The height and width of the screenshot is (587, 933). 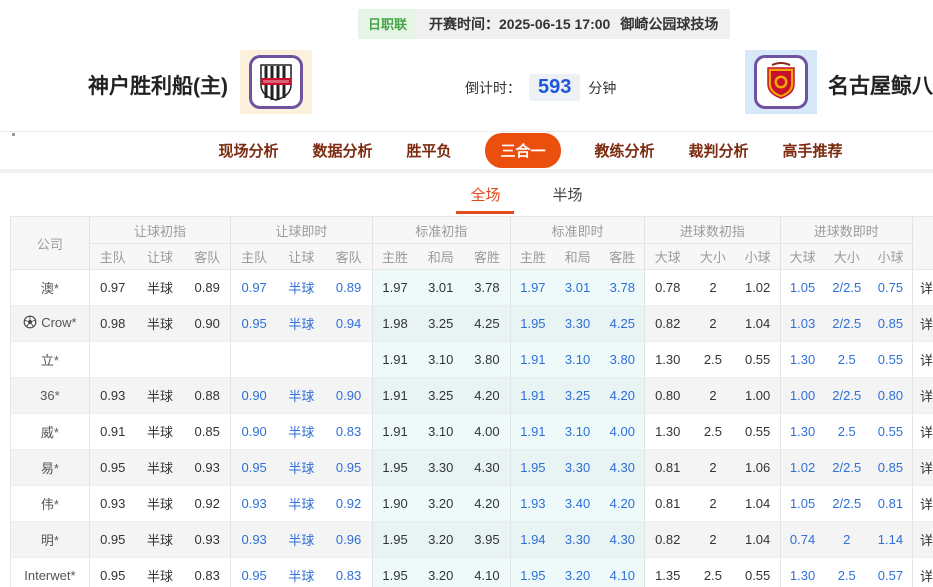 What do you see at coordinates (349, 323) in the screenshot?
I see `odds-cell: 0.94` at bounding box center [349, 323].